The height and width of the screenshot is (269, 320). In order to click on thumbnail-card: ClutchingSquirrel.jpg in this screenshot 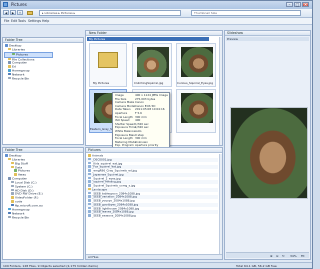, I will do `click(152, 65)`.